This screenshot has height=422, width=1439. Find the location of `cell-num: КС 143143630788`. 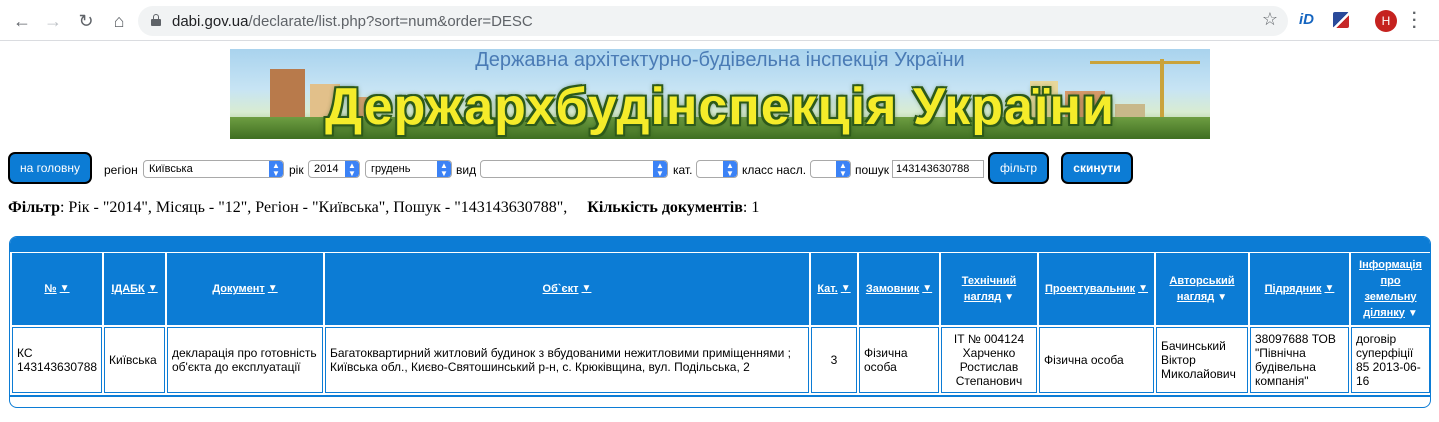

cell-num: КС 143143630788 is located at coordinates (57, 360).